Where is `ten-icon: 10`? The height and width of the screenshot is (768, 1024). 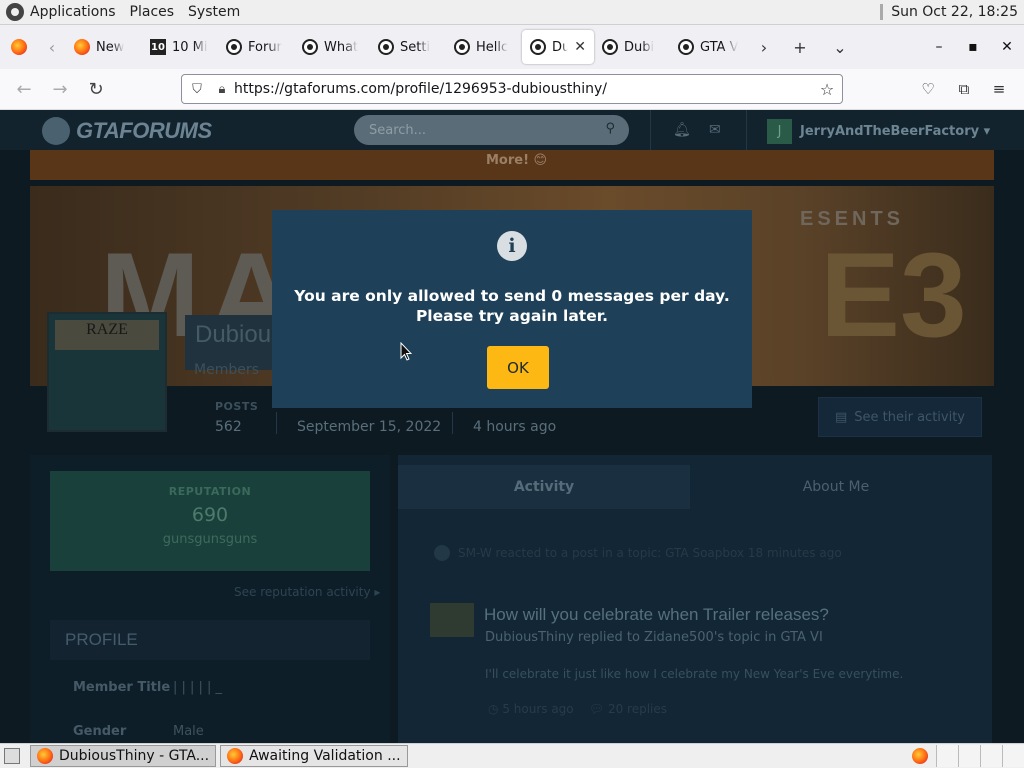 ten-icon: 10 is located at coordinates (158, 47).